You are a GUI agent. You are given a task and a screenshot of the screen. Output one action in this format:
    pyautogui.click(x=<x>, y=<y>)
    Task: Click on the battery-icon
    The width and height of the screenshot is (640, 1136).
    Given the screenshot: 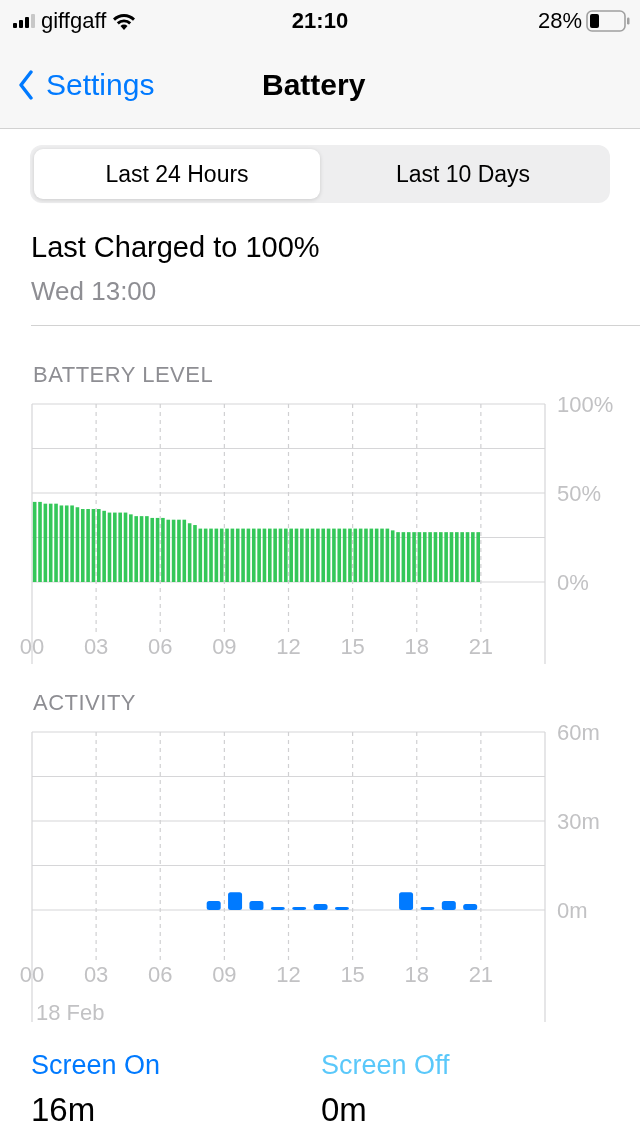 What is the action you would take?
    pyautogui.click(x=608, y=21)
    